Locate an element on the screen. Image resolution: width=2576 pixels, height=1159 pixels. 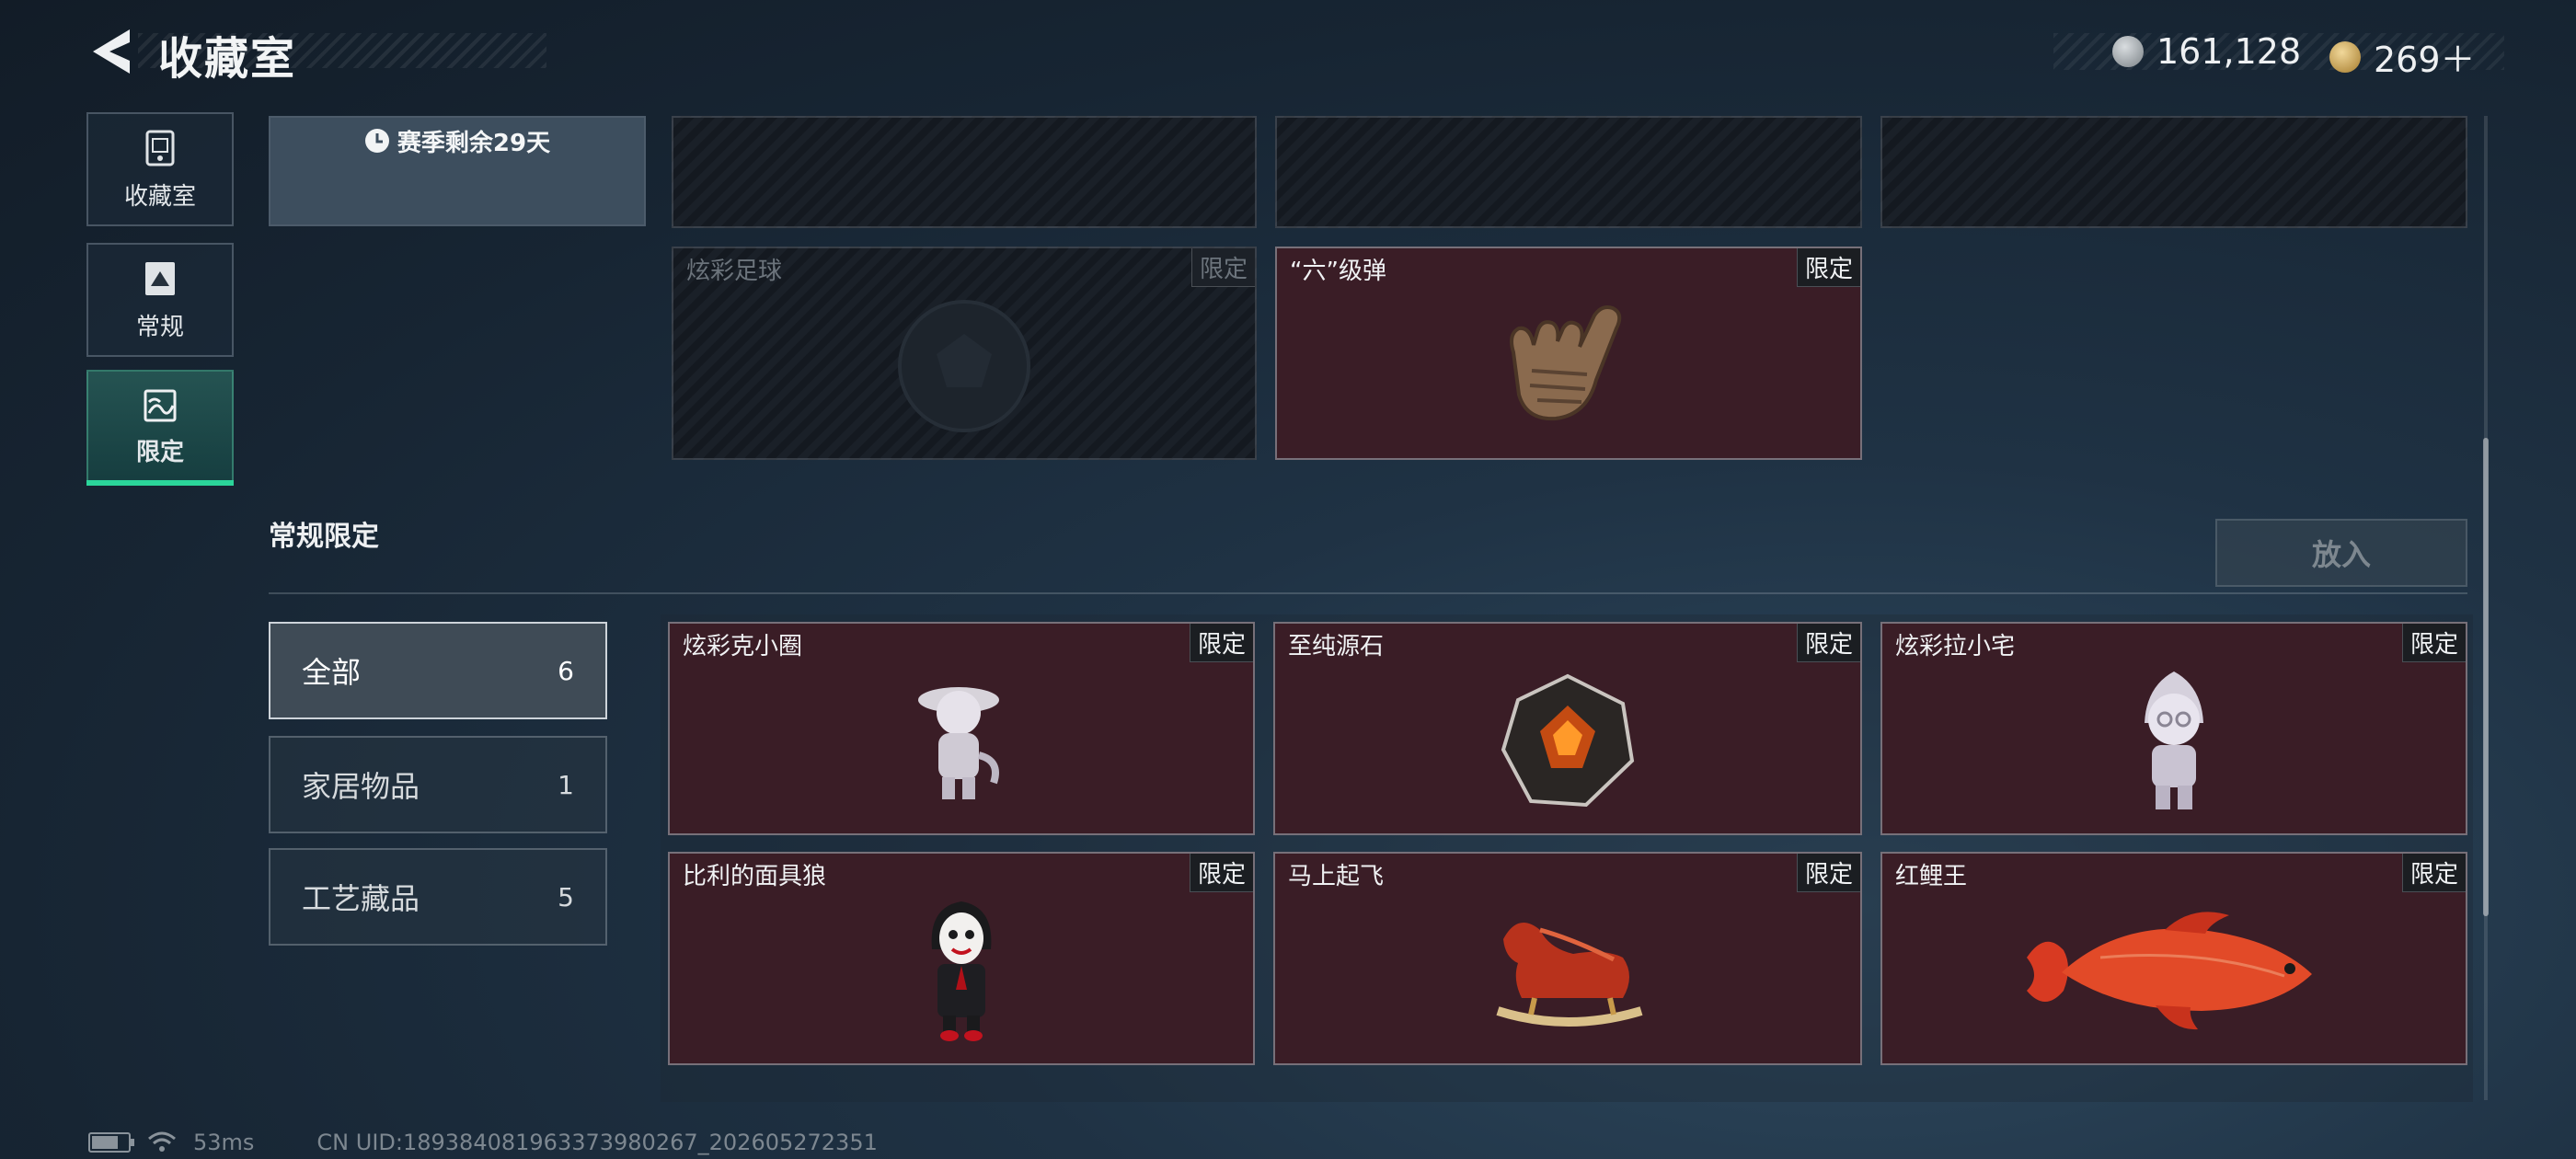
section-title: 常规限定 is located at coordinates (324, 537).